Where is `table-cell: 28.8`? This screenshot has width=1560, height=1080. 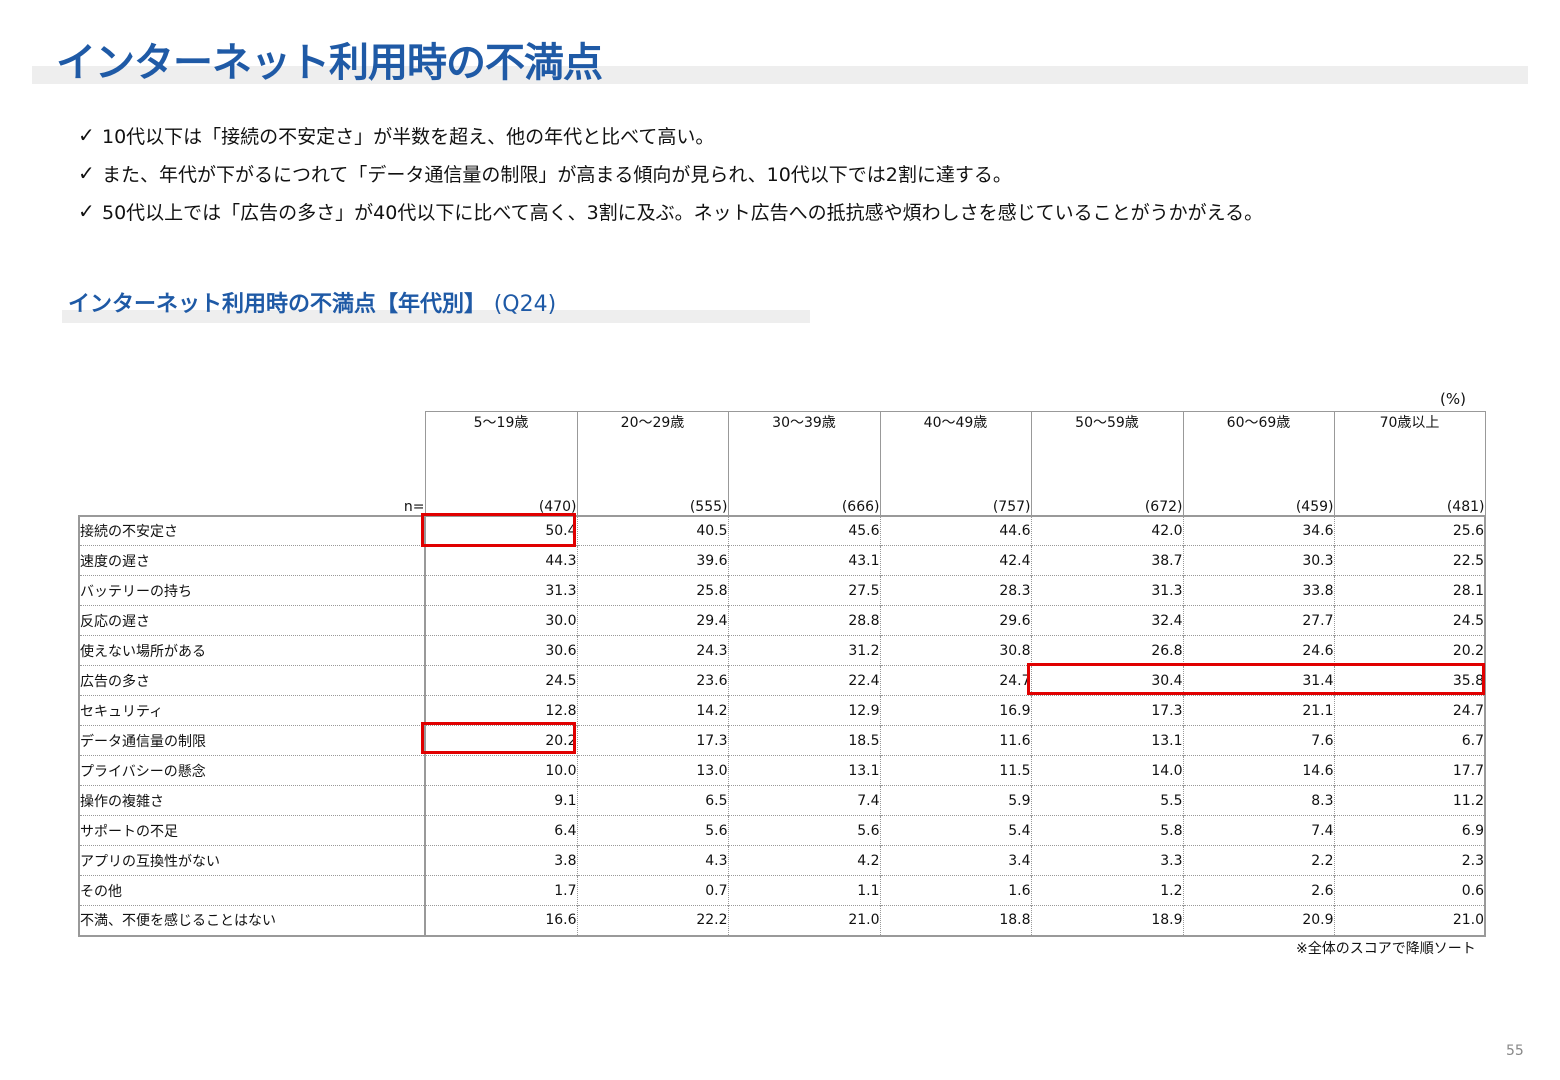 table-cell: 28.8 is located at coordinates (804, 620).